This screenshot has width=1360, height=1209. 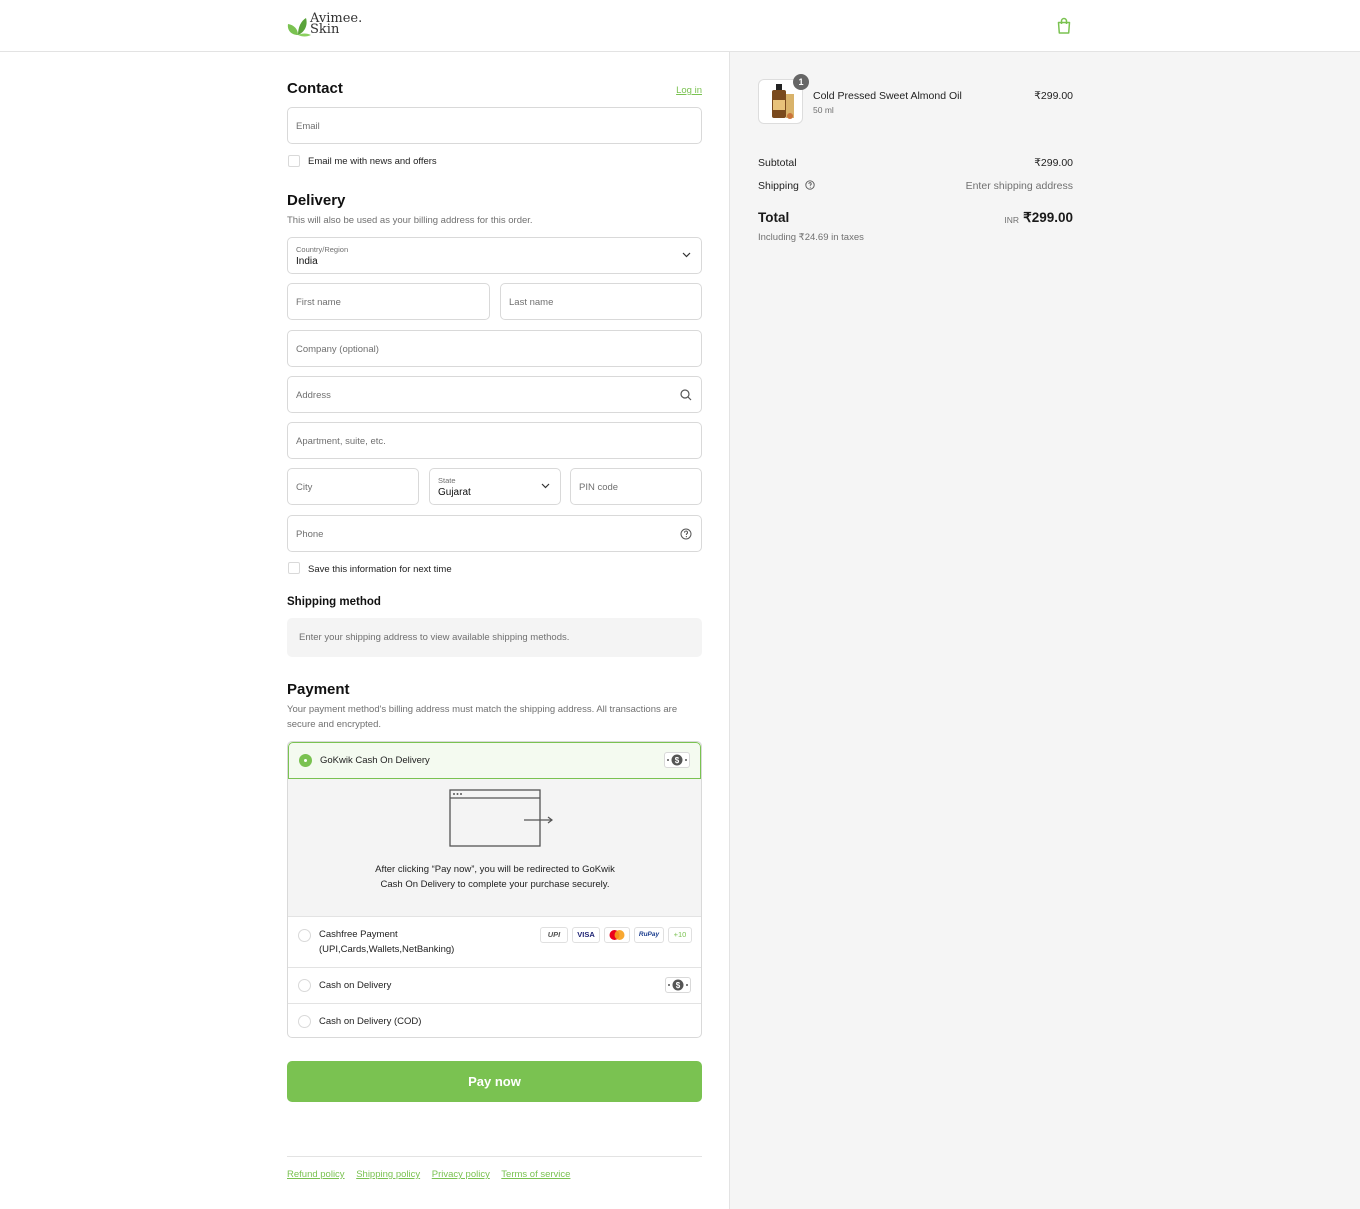 What do you see at coordinates (531, 302) in the screenshot?
I see `last-name-placeholder: Last name` at bounding box center [531, 302].